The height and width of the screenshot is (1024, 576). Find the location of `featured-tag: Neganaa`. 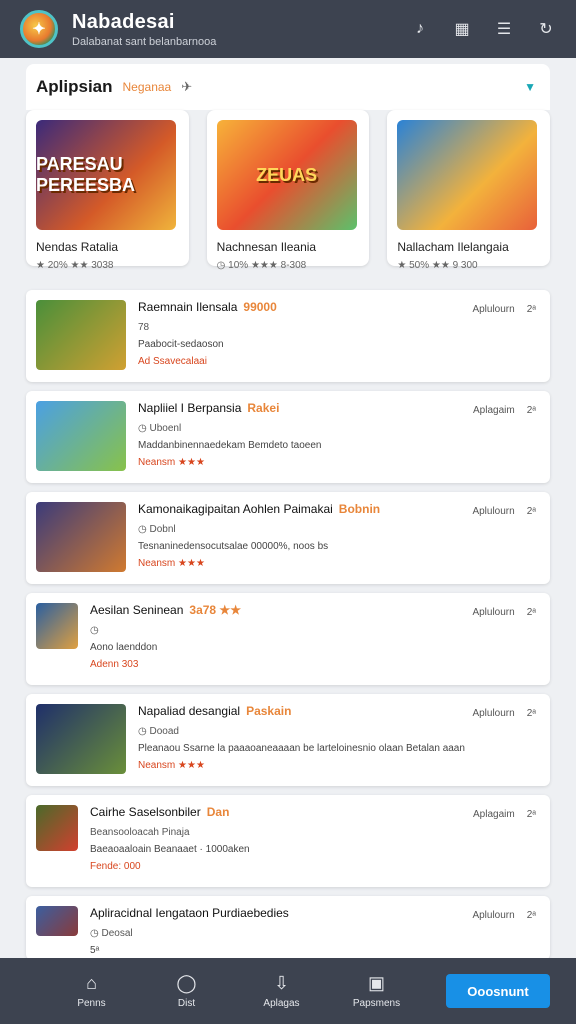

featured-tag: Neganaa is located at coordinates (147, 87).